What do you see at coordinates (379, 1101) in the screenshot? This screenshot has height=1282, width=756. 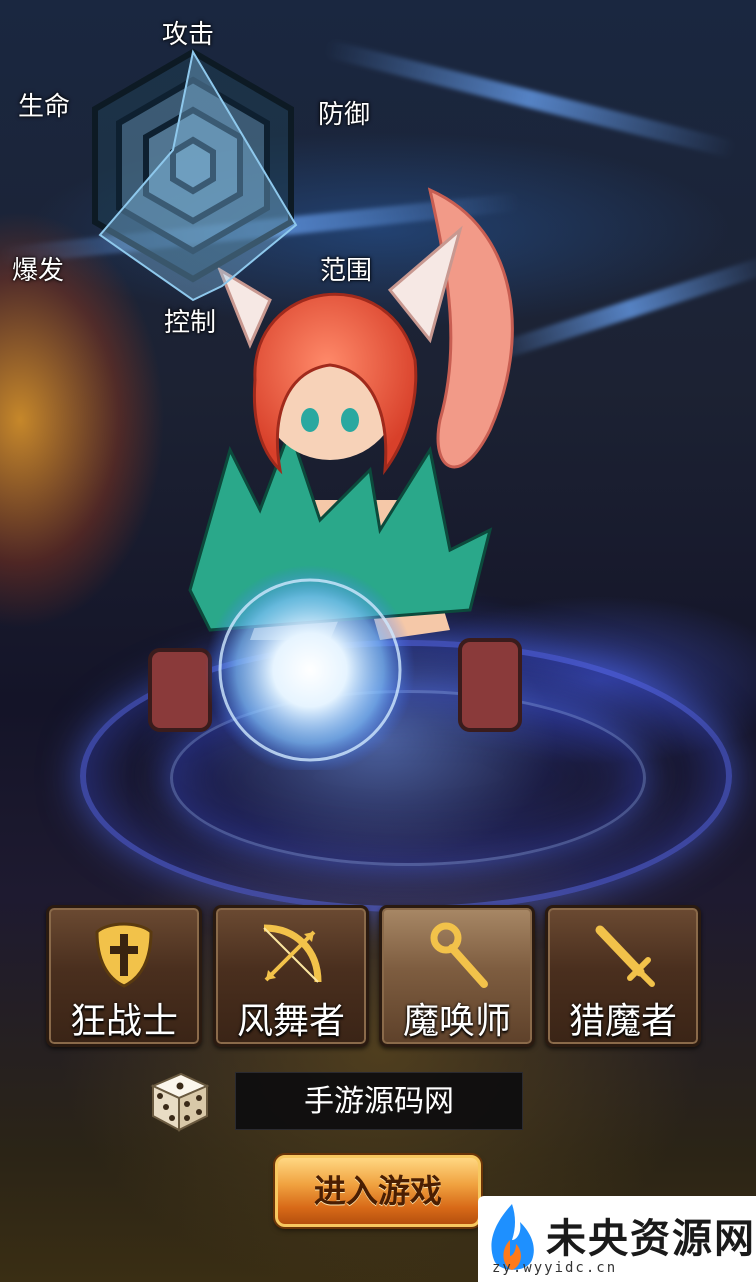 I see `character-name-input: 手游源码网` at bounding box center [379, 1101].